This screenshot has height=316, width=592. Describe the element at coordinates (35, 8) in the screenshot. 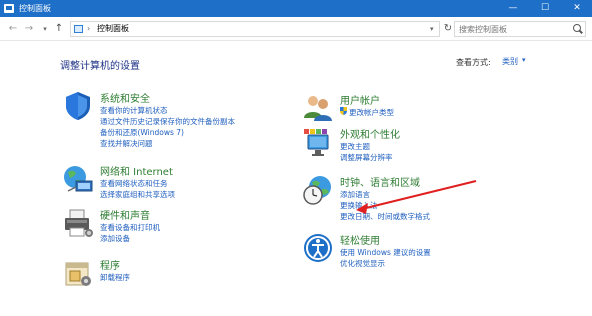

I see `window-title: 控制面板` at that location.